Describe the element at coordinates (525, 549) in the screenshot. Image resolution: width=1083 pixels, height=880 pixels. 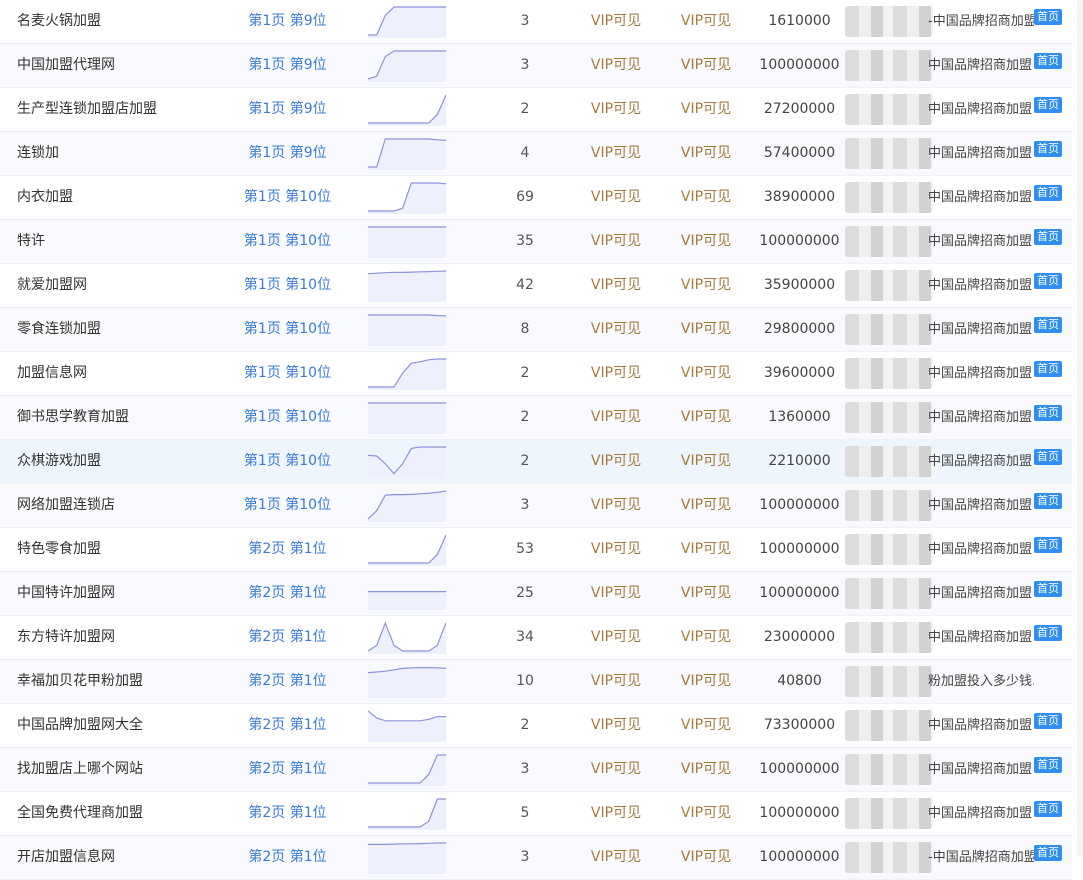
I see `index-cell: 53` at that location.